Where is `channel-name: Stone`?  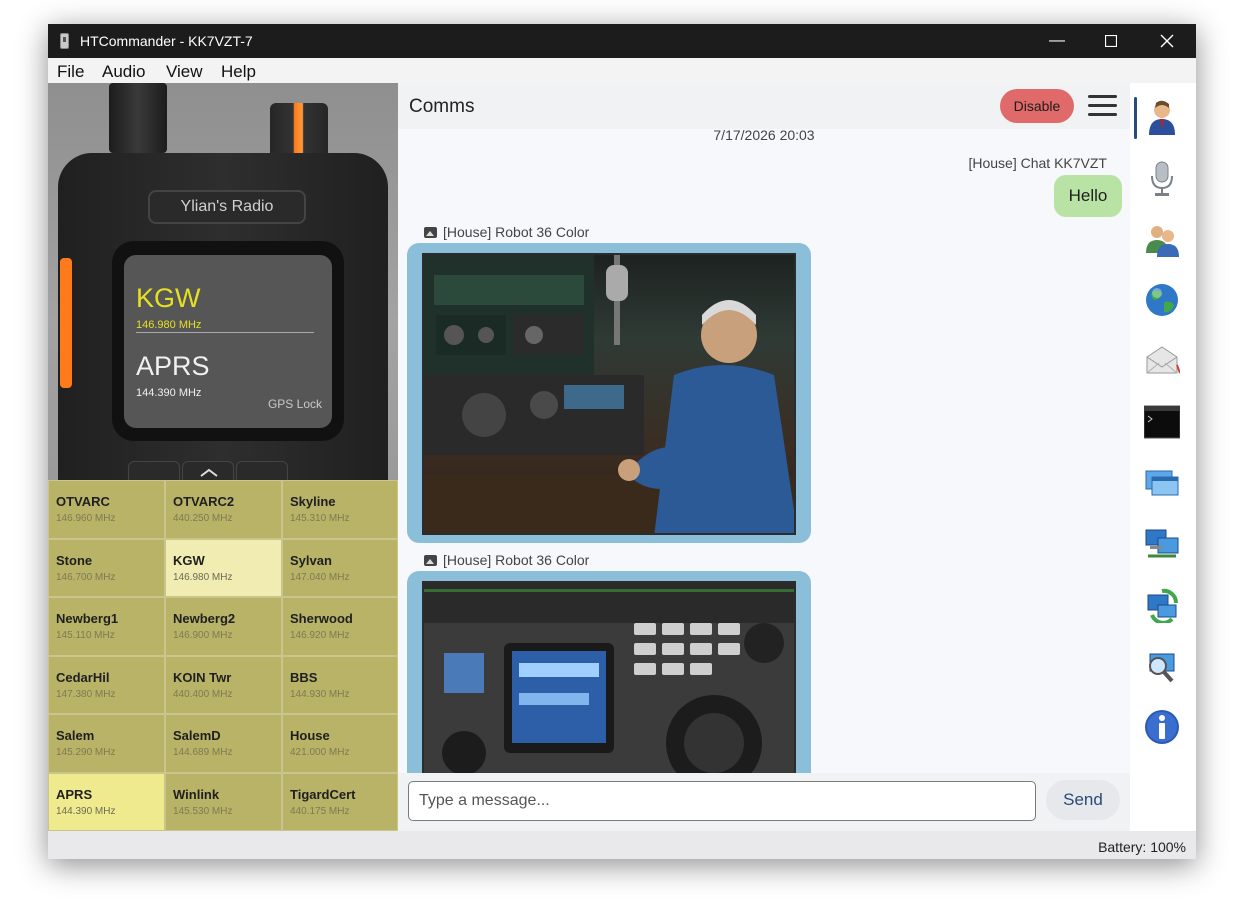
channel-name: Stone is located at coordinates (74, 560).